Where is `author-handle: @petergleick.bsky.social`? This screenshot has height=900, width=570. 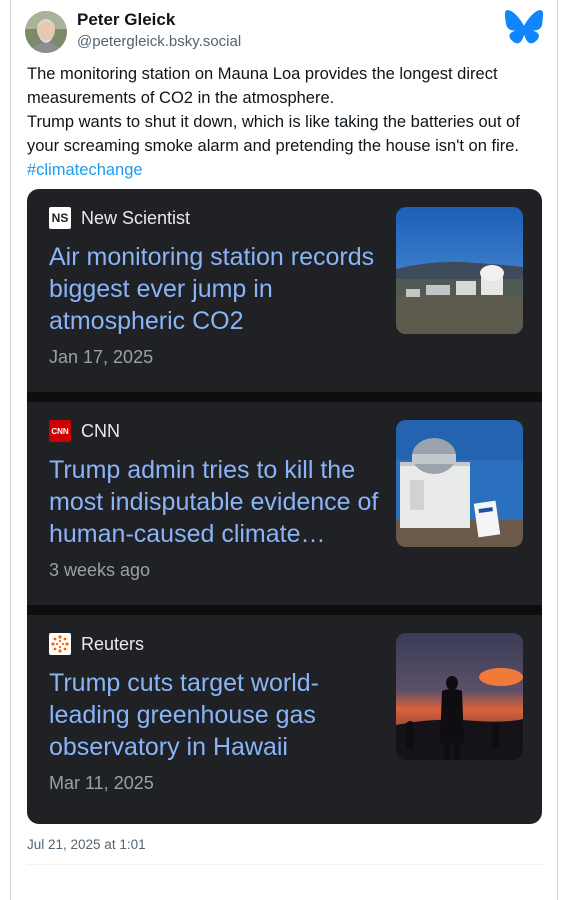
author-handle: @petergleick.bsky.social is located at coordinates (159, 41).